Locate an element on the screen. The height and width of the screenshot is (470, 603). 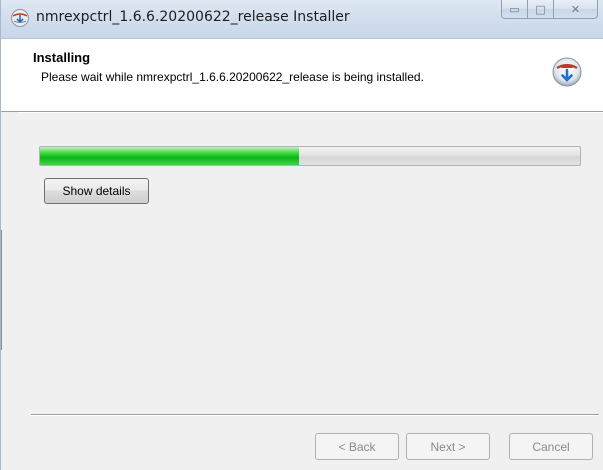
close-button: ✕ is located at coordinates (576, 9).